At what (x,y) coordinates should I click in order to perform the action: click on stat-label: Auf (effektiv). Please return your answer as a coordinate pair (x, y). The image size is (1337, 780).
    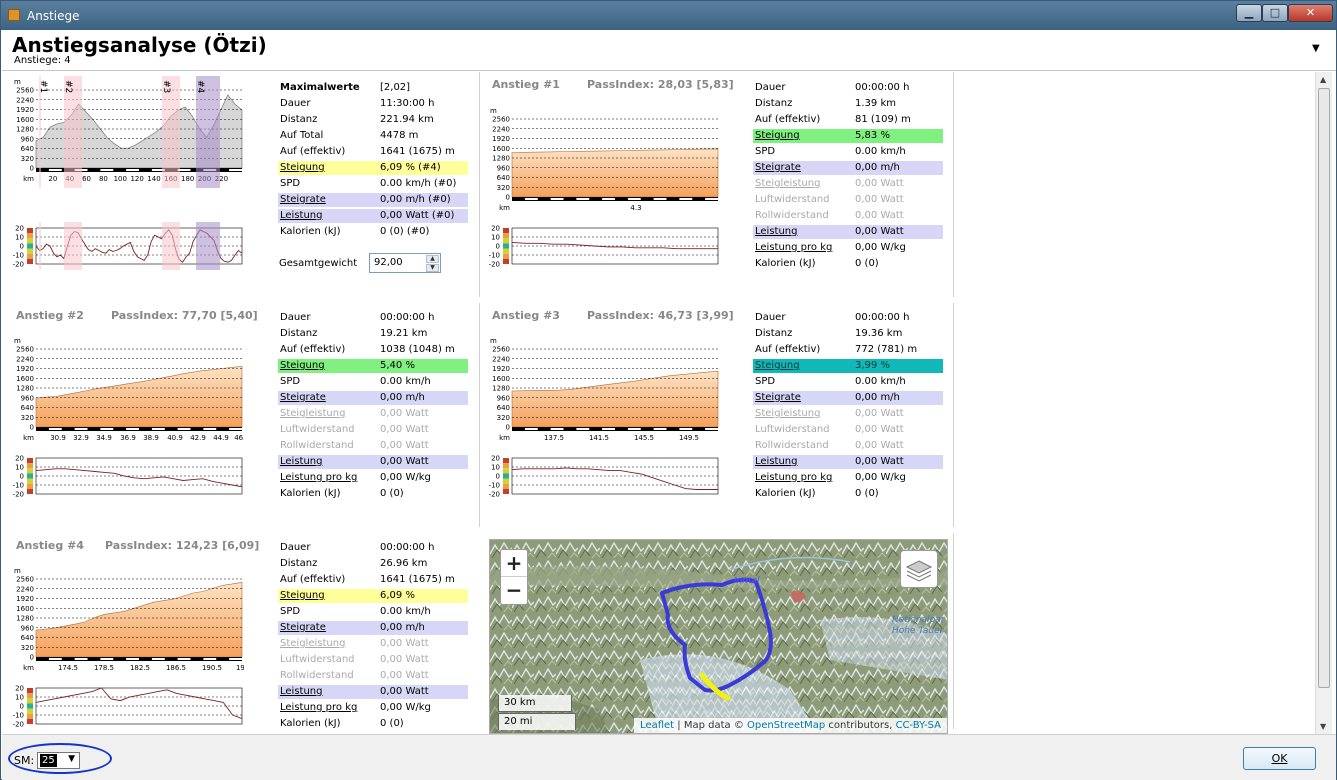
    Looking at the image, I should click on (788, 119).